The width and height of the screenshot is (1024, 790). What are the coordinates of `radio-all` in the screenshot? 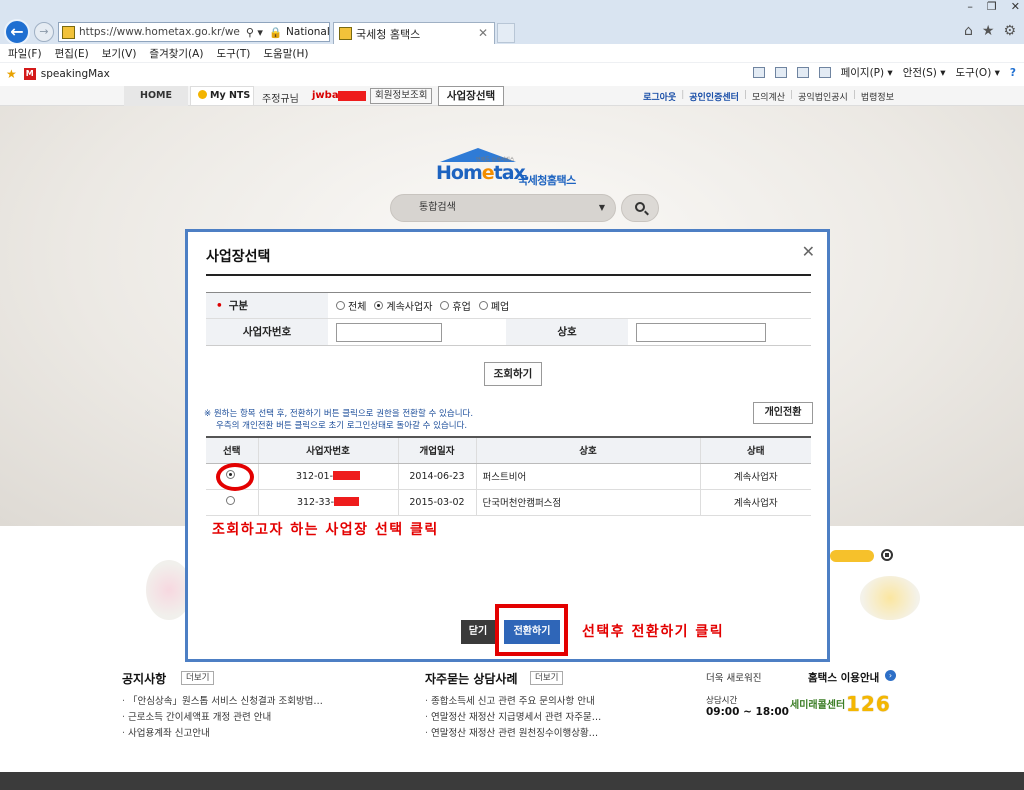 It's located at (340, 305).